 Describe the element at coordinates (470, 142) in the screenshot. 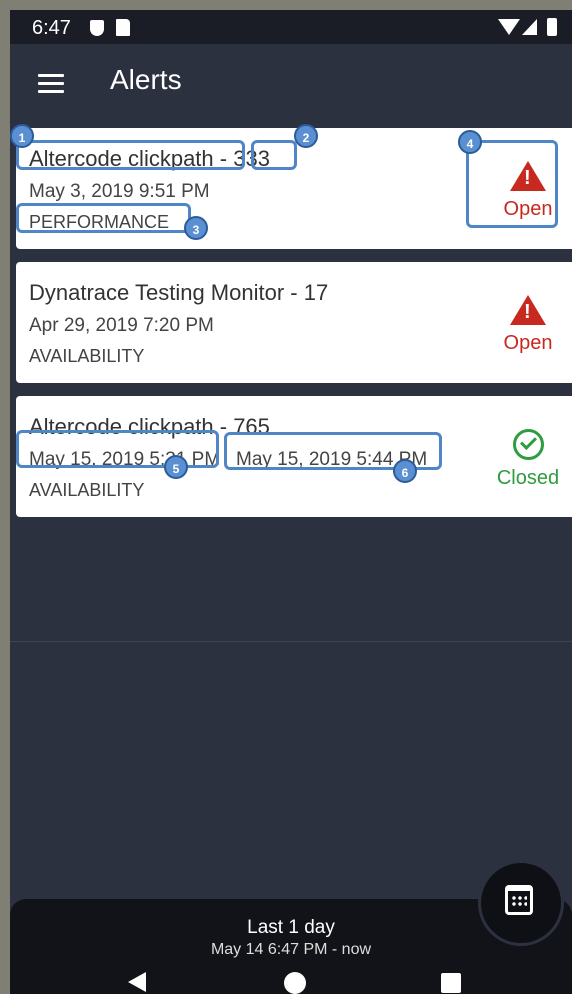

I see `annotation-badge: 4` at that location.